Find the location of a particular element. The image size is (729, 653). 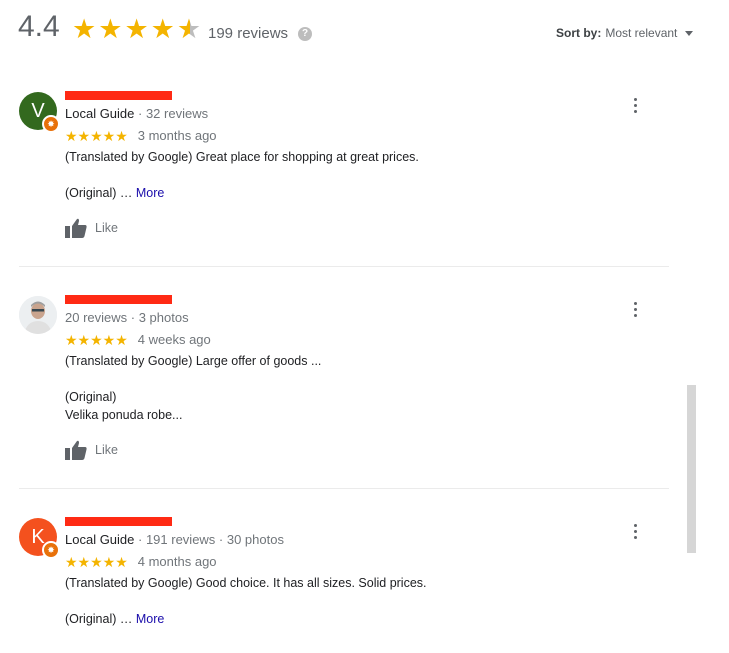

review-rating: ★★★★★ 4 weeks ago is located at coordinates (138, 339).